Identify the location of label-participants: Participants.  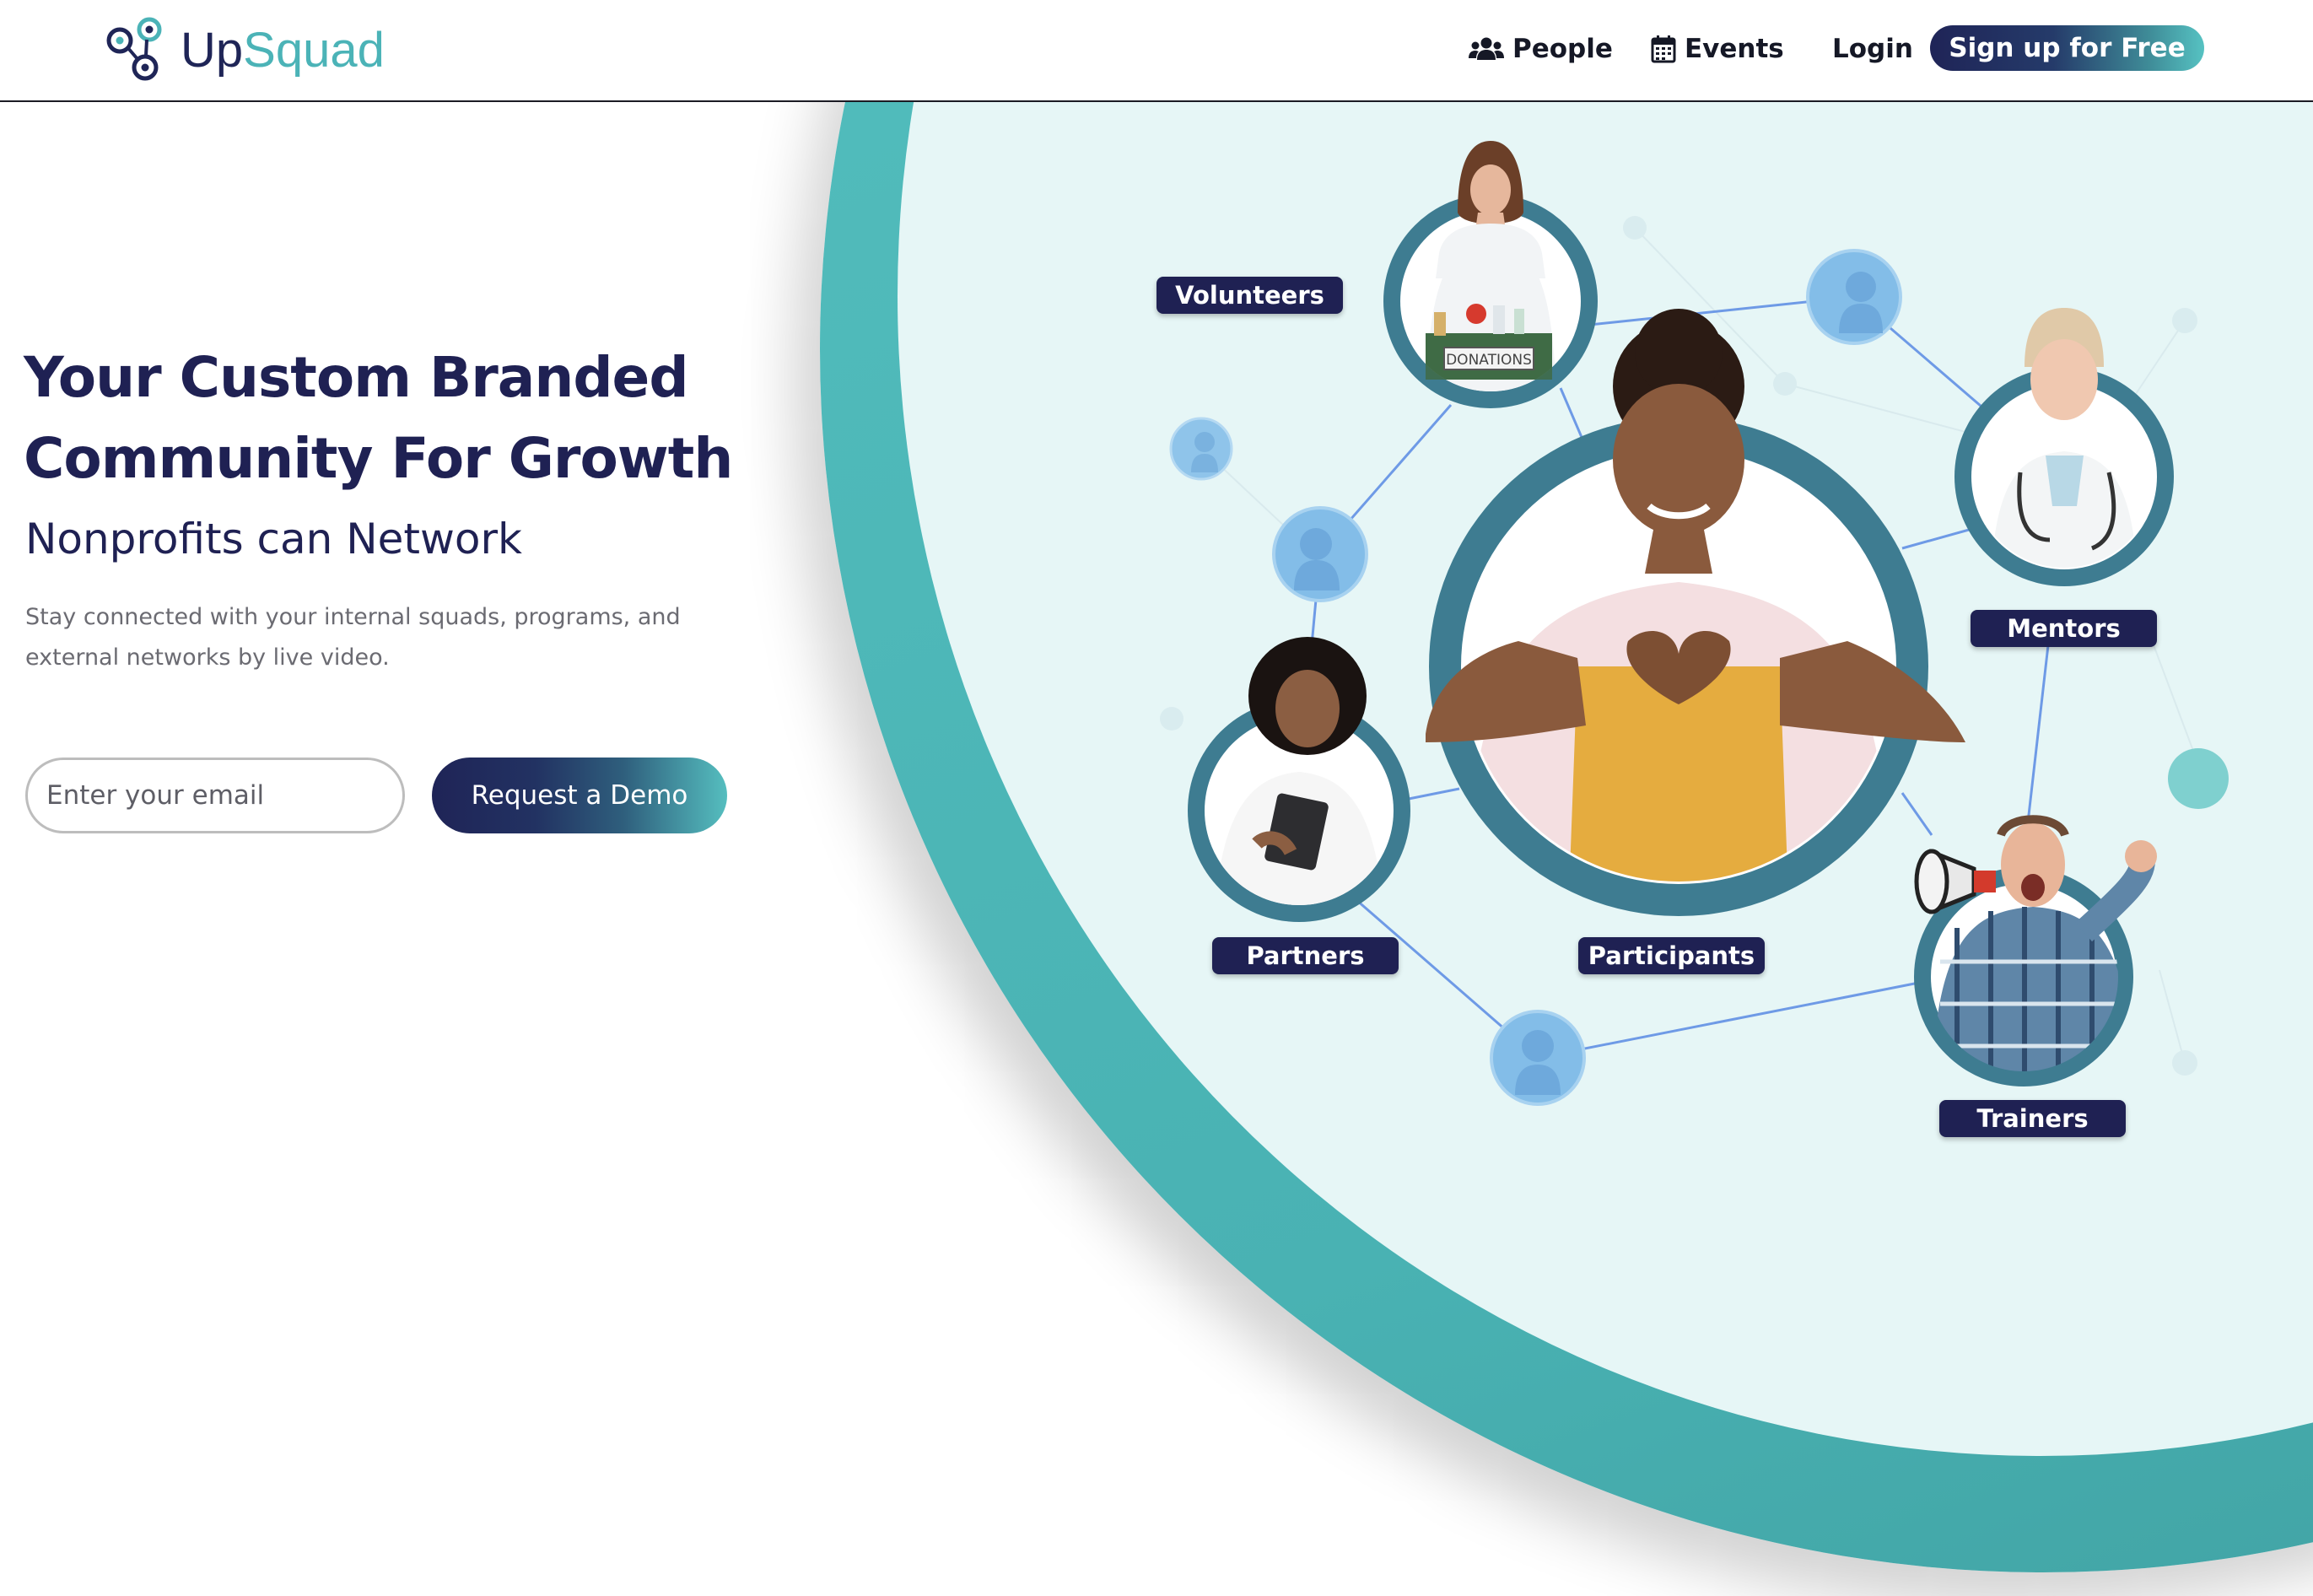
(1671, 956).